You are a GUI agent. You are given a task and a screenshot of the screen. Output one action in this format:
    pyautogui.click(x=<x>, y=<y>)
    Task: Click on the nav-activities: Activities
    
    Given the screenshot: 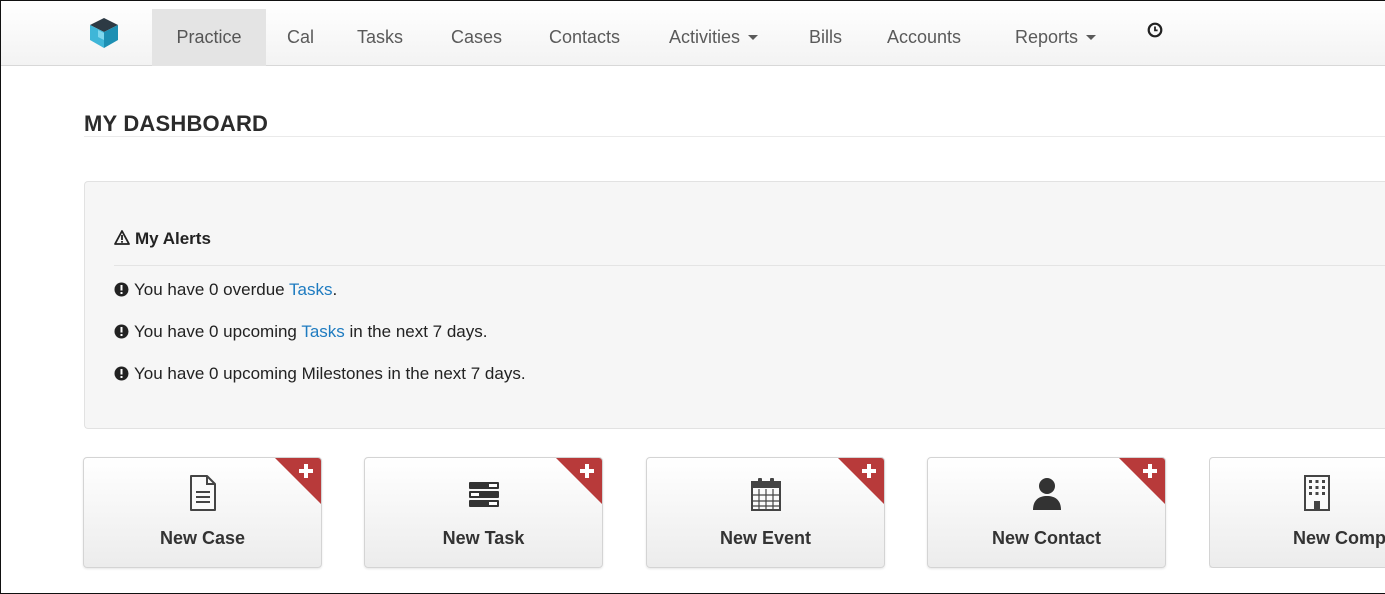 What is the action you would take?
    pyautogui.click(x=714, y=37)
    